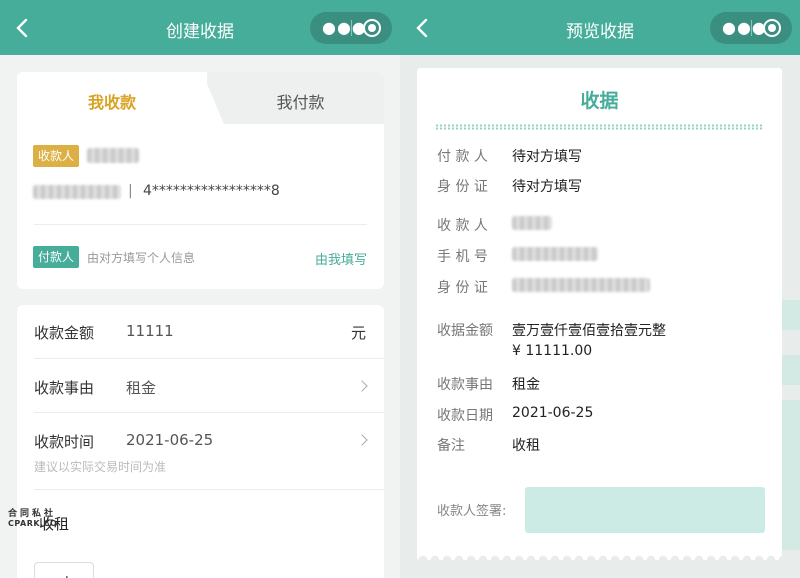 The height and width of the screenshot is (578, 800). Describe the element at coordinates (141, 387) in the screenshot. I see `reason-select: 租金` at that location.